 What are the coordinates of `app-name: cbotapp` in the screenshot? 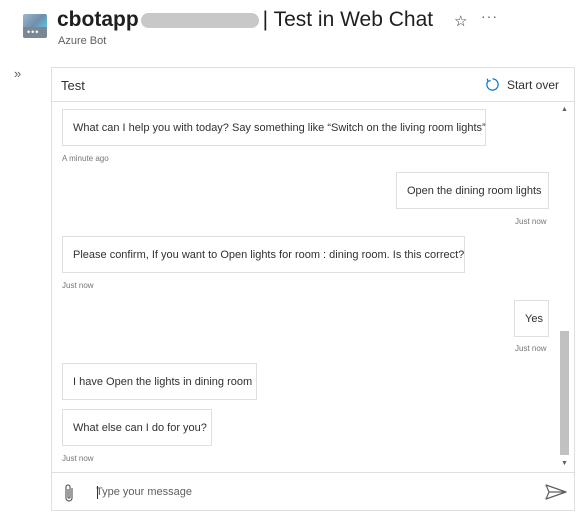 It's located at (98, 19).